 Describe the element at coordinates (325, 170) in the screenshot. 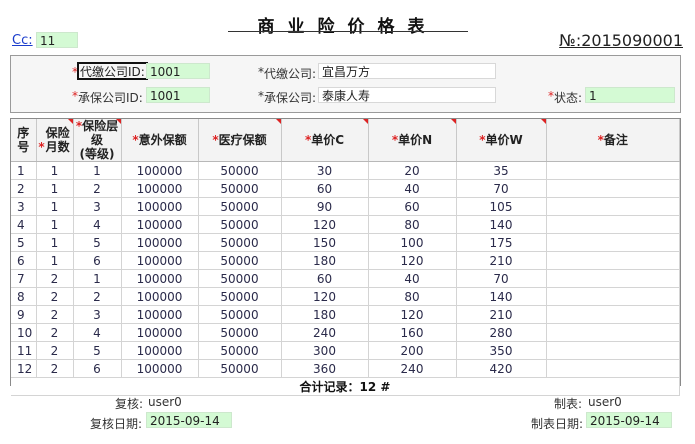

I see `cell-c: 30` at that location.